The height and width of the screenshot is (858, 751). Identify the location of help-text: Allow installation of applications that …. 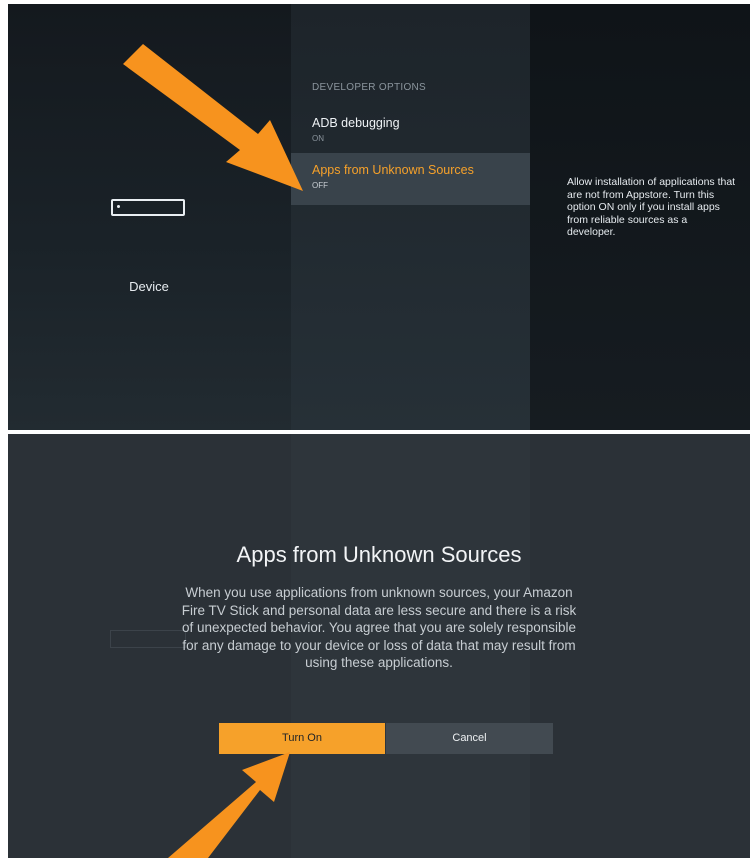
(651, 207).